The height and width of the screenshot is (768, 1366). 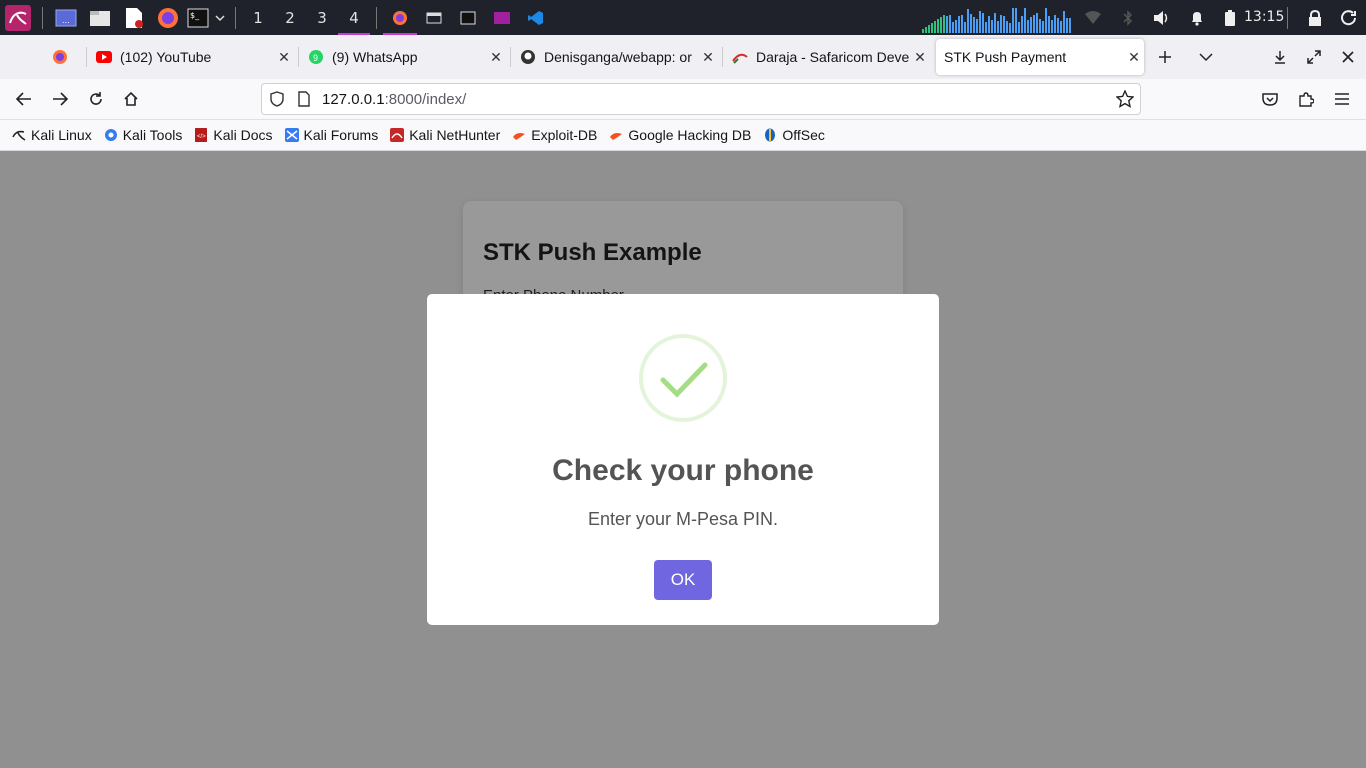 What do you see at coordinates (1342, 99) in the screenshot?
I see `menu-icon` at bounding box center [1342, 99].